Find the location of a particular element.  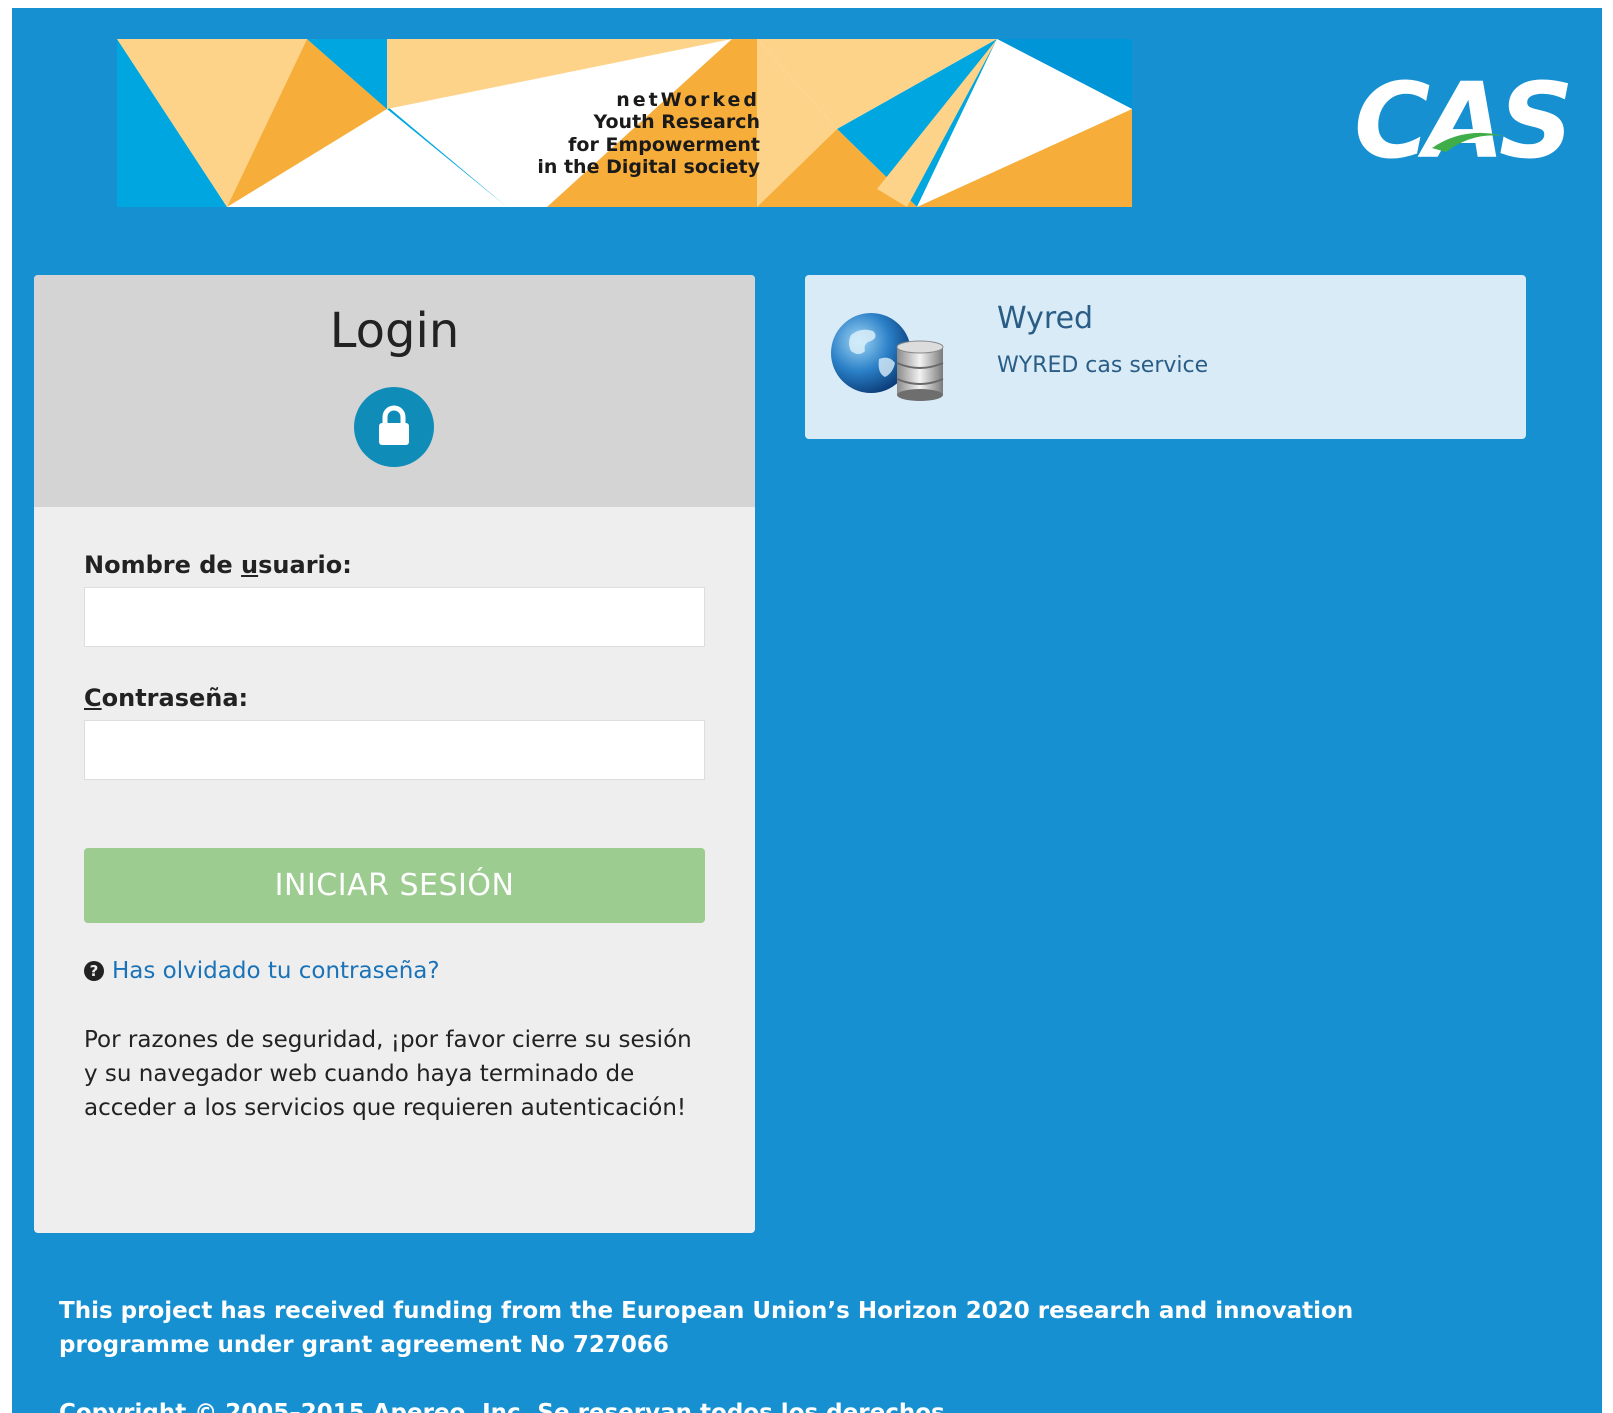

cas-logo: CAS is located at coordinates (1464, 121).